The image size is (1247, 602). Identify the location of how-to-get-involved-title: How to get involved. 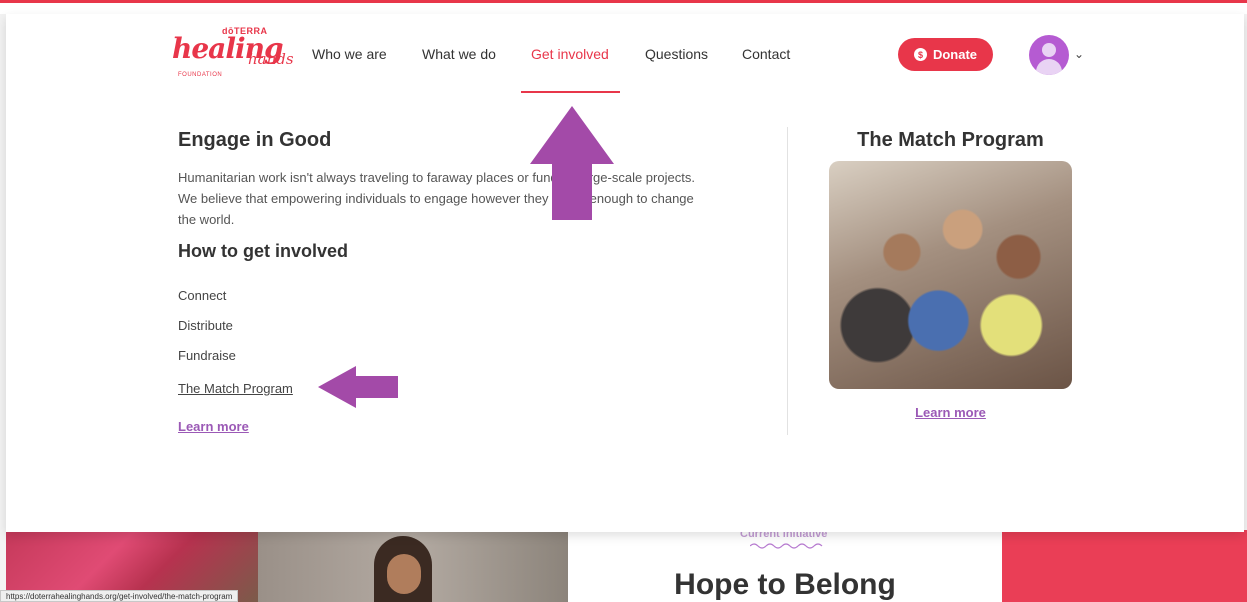
(263, 251).